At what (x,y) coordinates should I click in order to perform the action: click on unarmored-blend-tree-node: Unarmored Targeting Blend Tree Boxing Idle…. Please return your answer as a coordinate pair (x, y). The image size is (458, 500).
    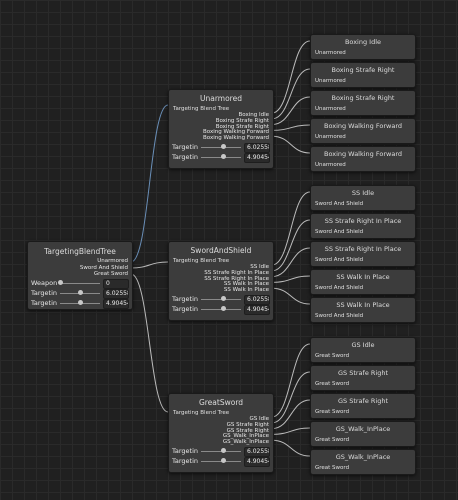
    Looking at the image, I should click on (221, 129).